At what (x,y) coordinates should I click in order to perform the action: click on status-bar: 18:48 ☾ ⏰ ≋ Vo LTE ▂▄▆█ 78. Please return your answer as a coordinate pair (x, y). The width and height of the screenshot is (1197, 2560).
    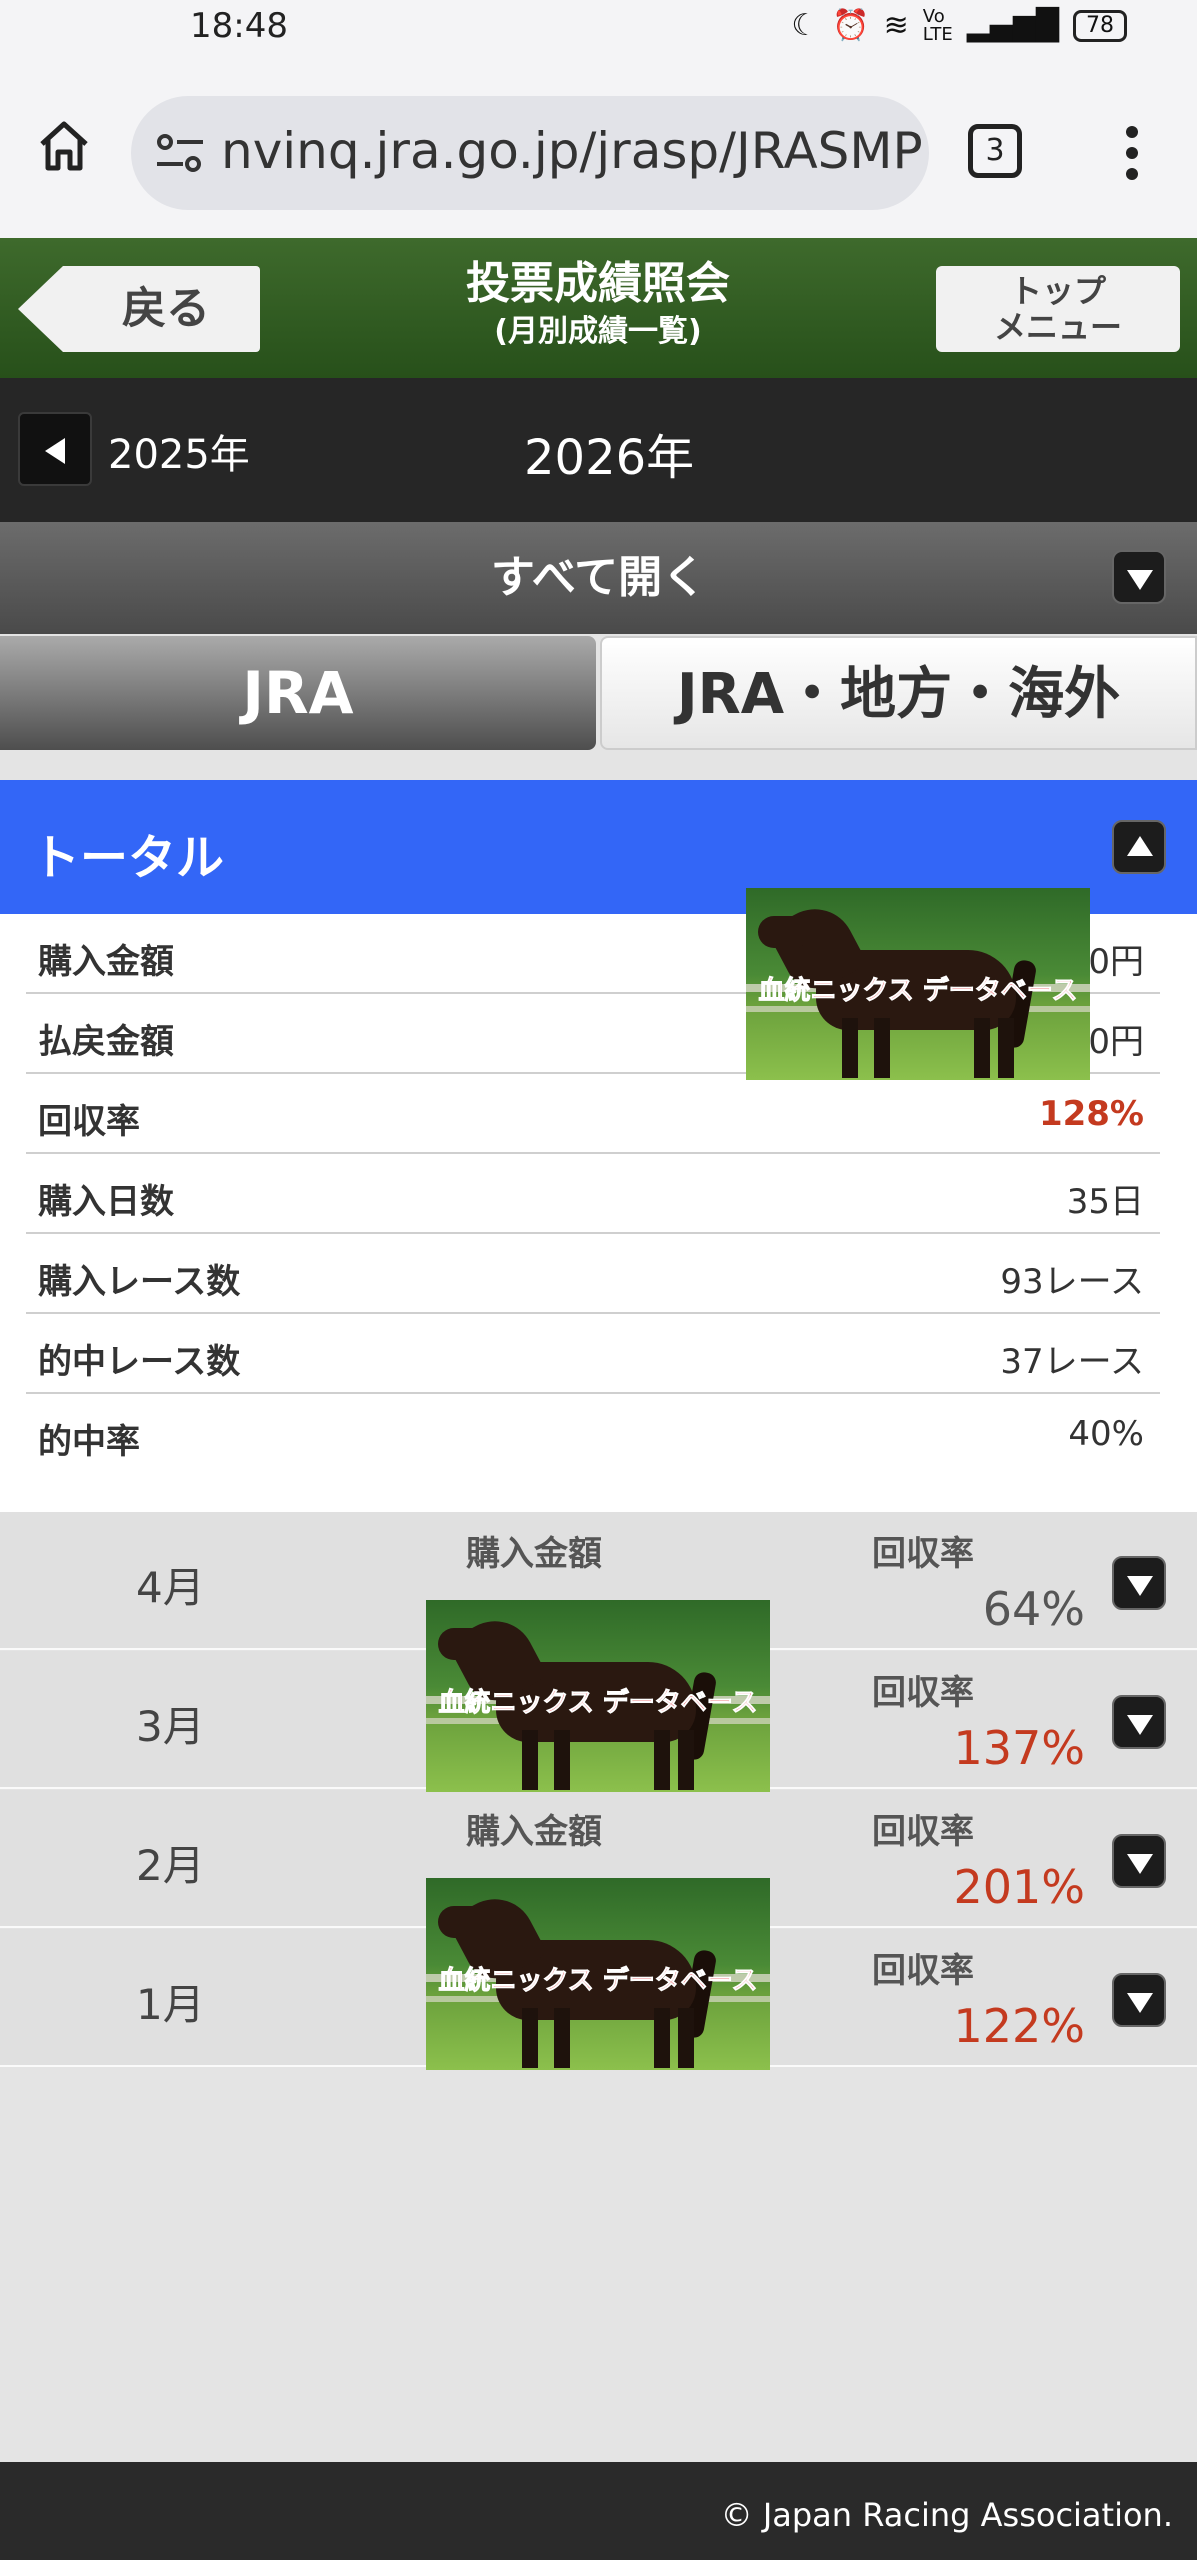
    Looking at the image, I should click on (598, 30).